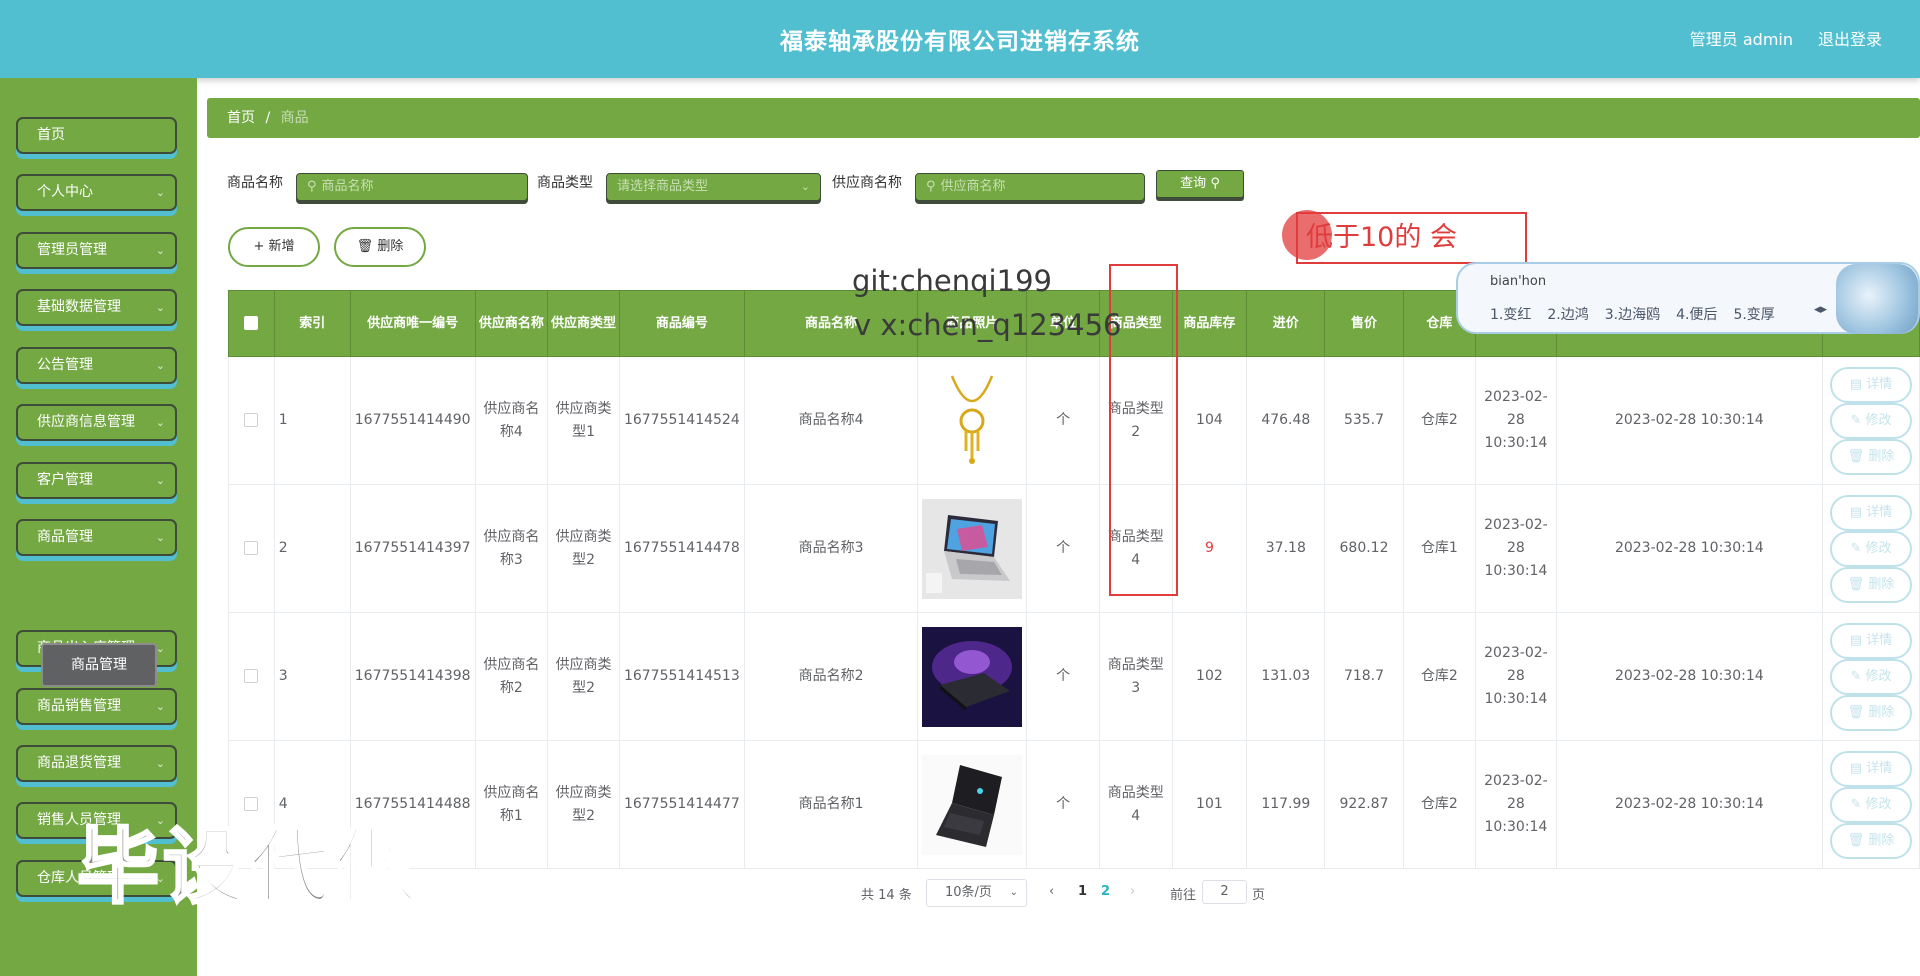 This screenshot has width=1920, height=976. What do you see at coordinates (1567, 315) in the screenshot?
I see `ime-candidate: 2.边鸿` at bounding box center [1567, 315].